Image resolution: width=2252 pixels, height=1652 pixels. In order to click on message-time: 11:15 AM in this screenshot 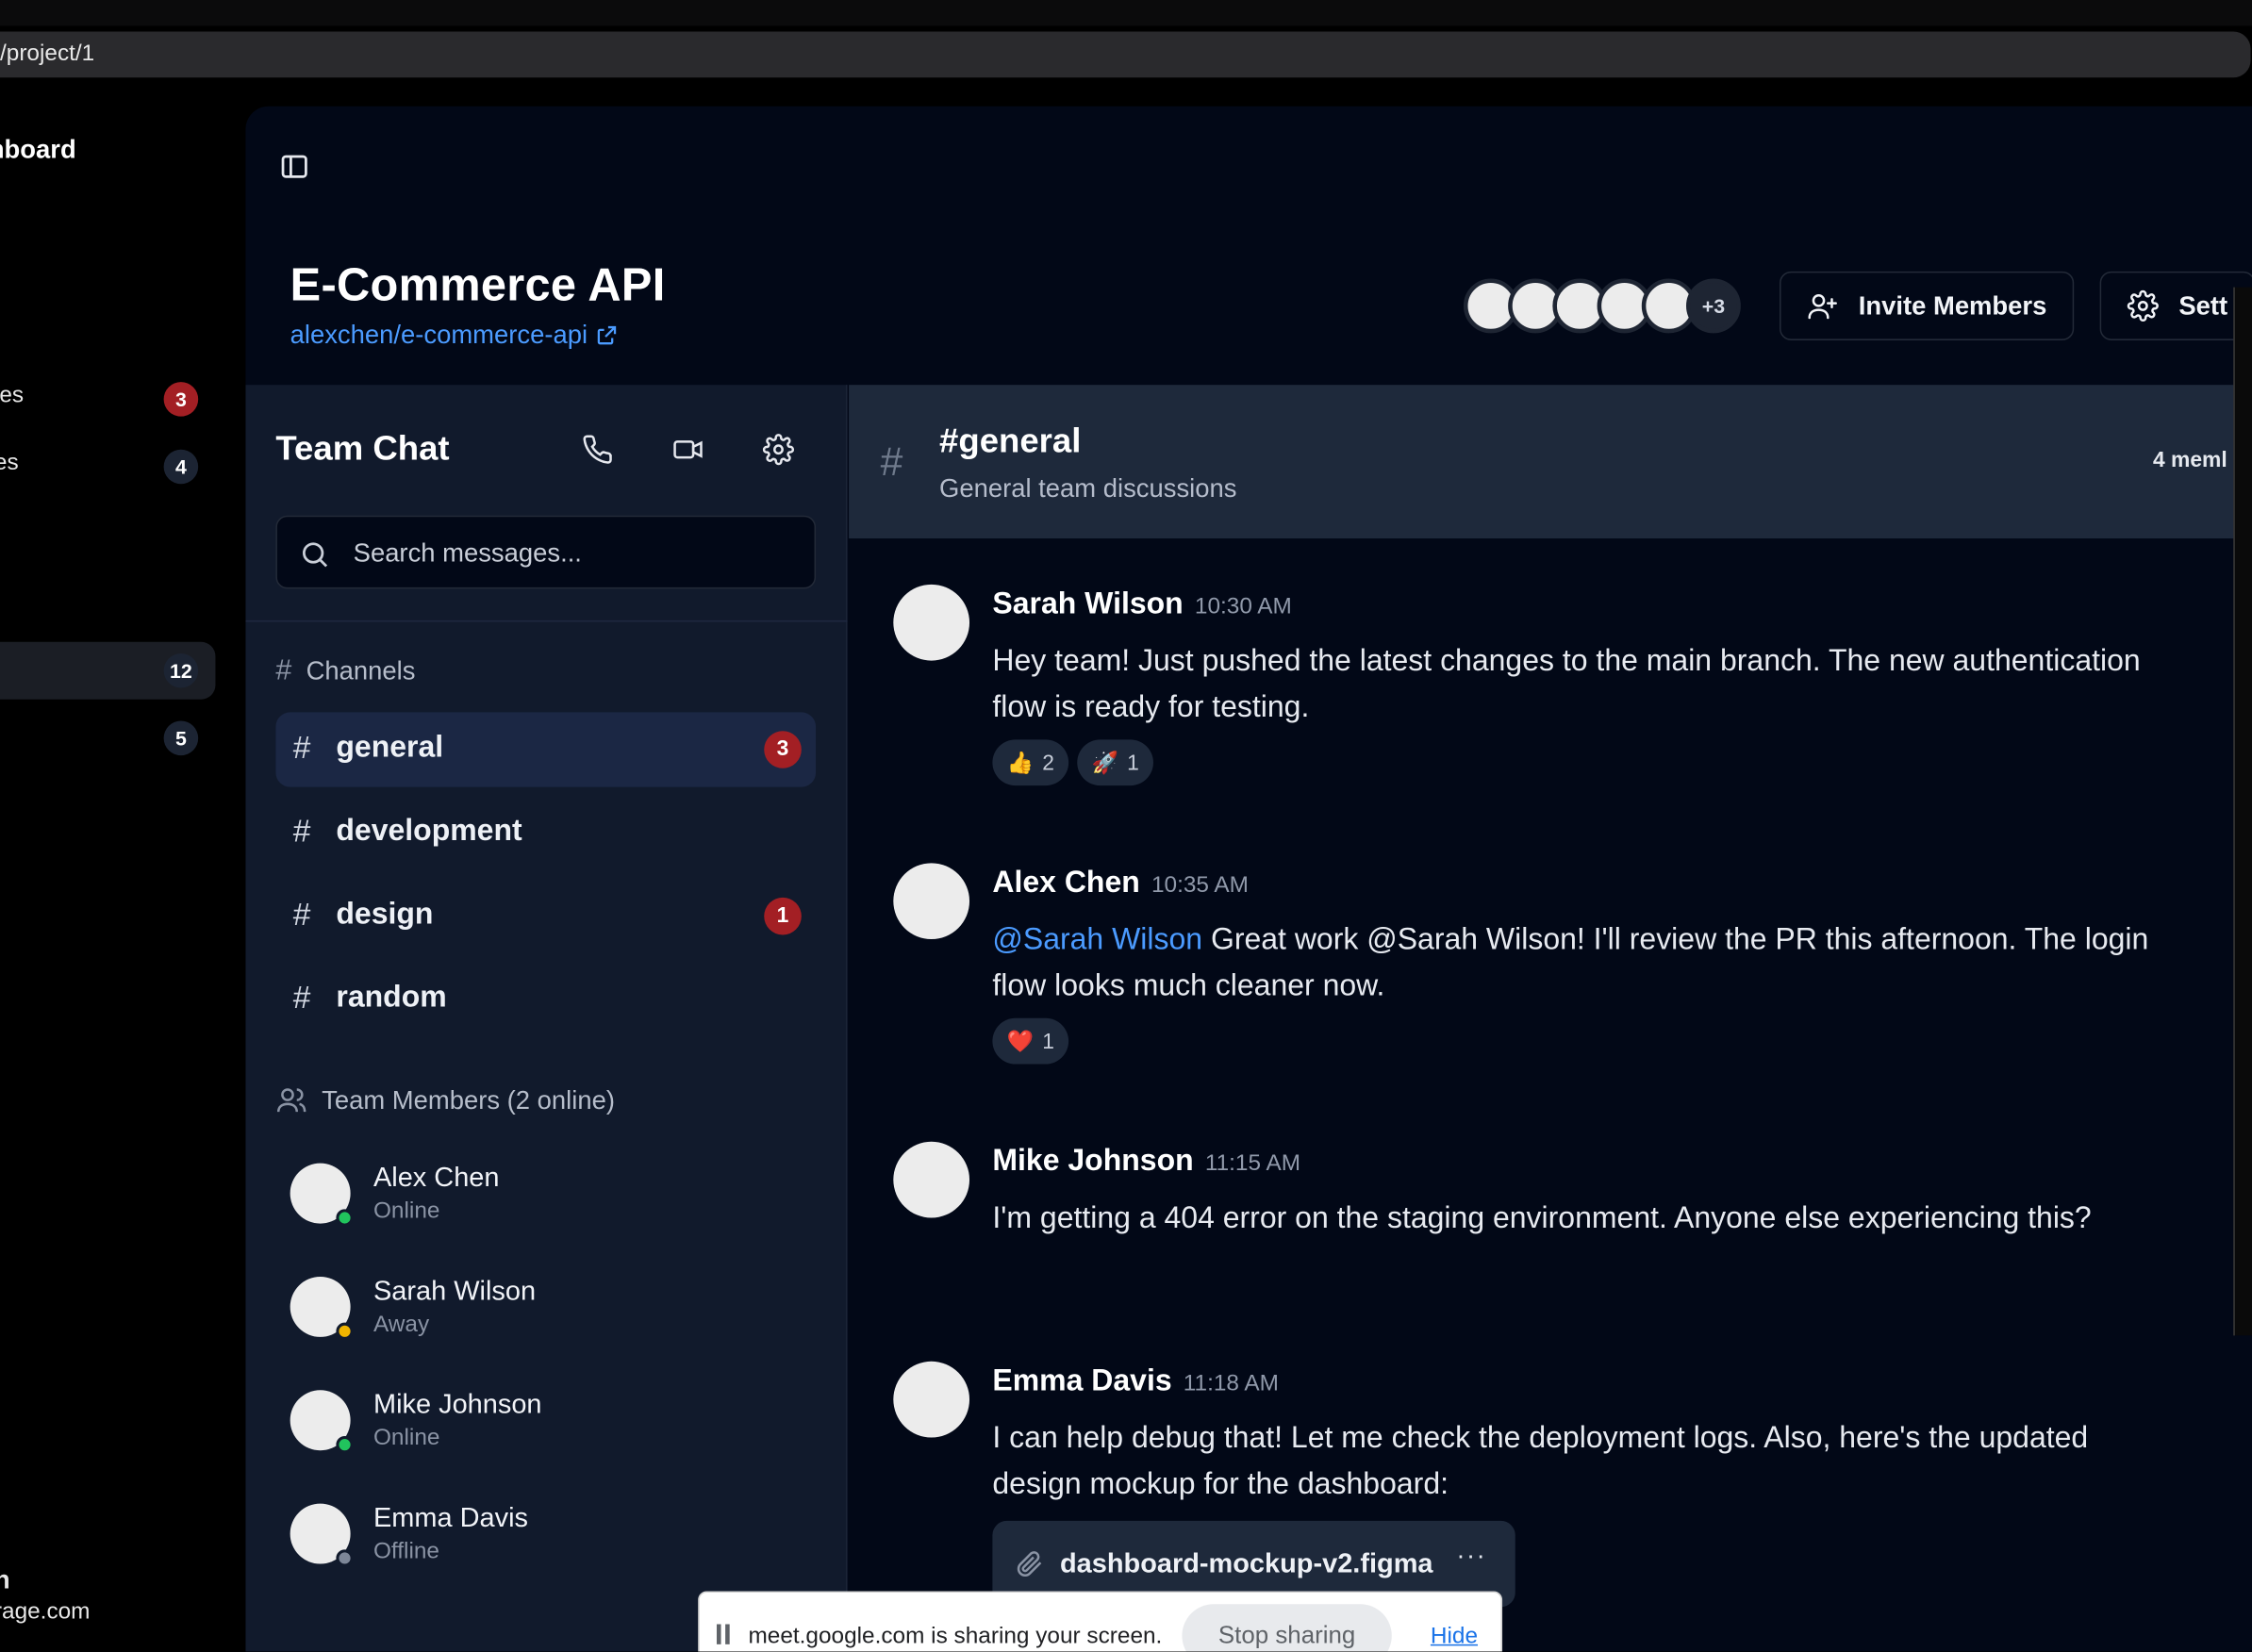, I will do `click(1252, 1164)`.